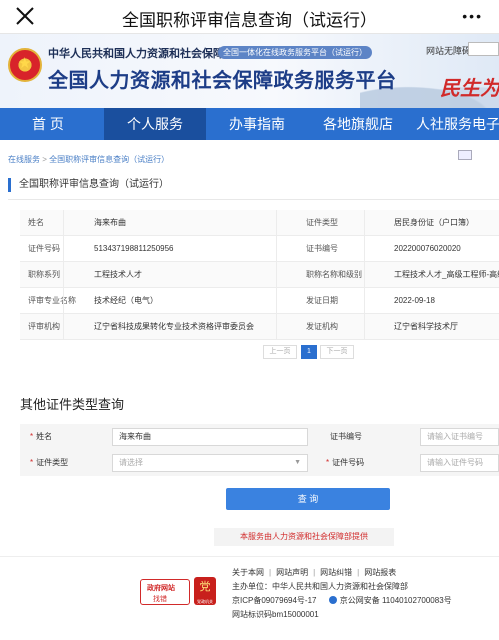 This screenshot has height=640, width=499. Describe the element at coordinates (259, 223) in the screenshot. I see `table-row: 姓名 海来布曲 证件类型 居民身份证（户口簿）` at that location.